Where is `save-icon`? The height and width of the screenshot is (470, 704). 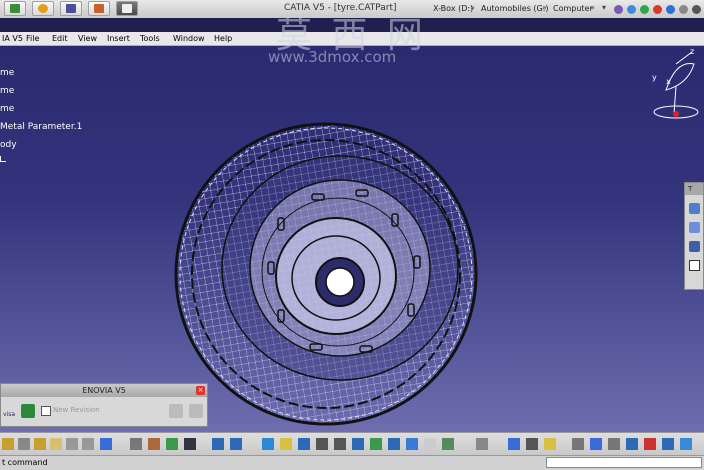
save-icon is located at coordinates (71, 8).